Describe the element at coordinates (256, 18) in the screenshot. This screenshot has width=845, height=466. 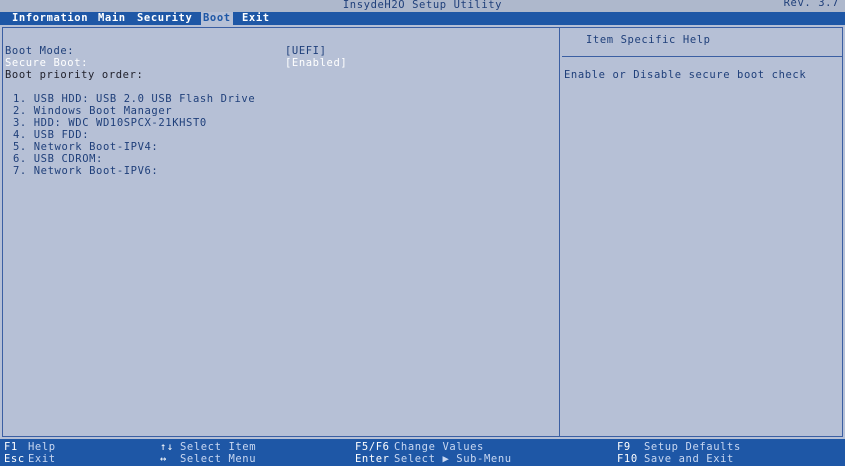
I see `menu-exit: Exit` at that location.